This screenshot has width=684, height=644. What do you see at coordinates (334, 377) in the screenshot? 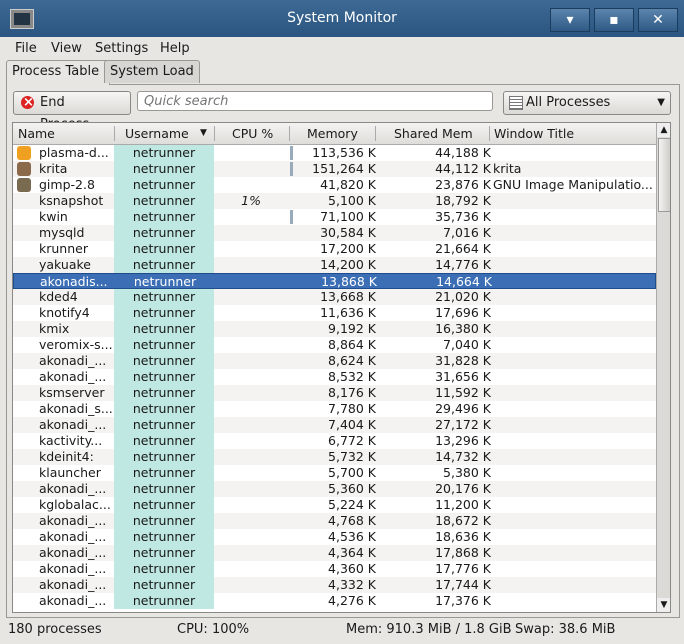
I see `table-row: akonadi_... netrunner 8,532 K 31,656 K` at bounding box center [334, 377].